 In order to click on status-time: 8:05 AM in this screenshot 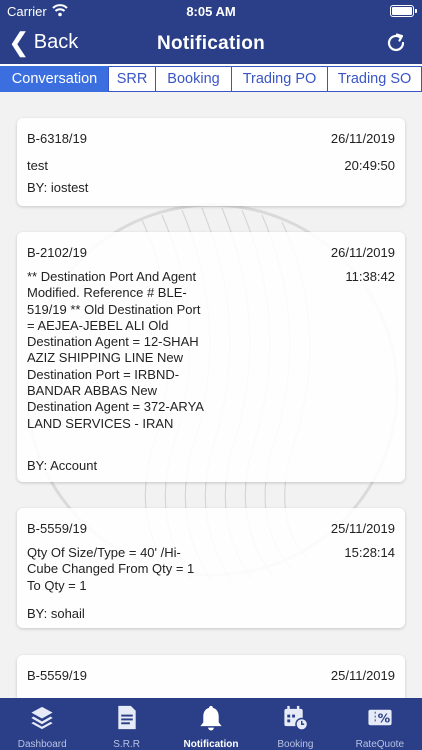, I will do `click(211, 11)`.